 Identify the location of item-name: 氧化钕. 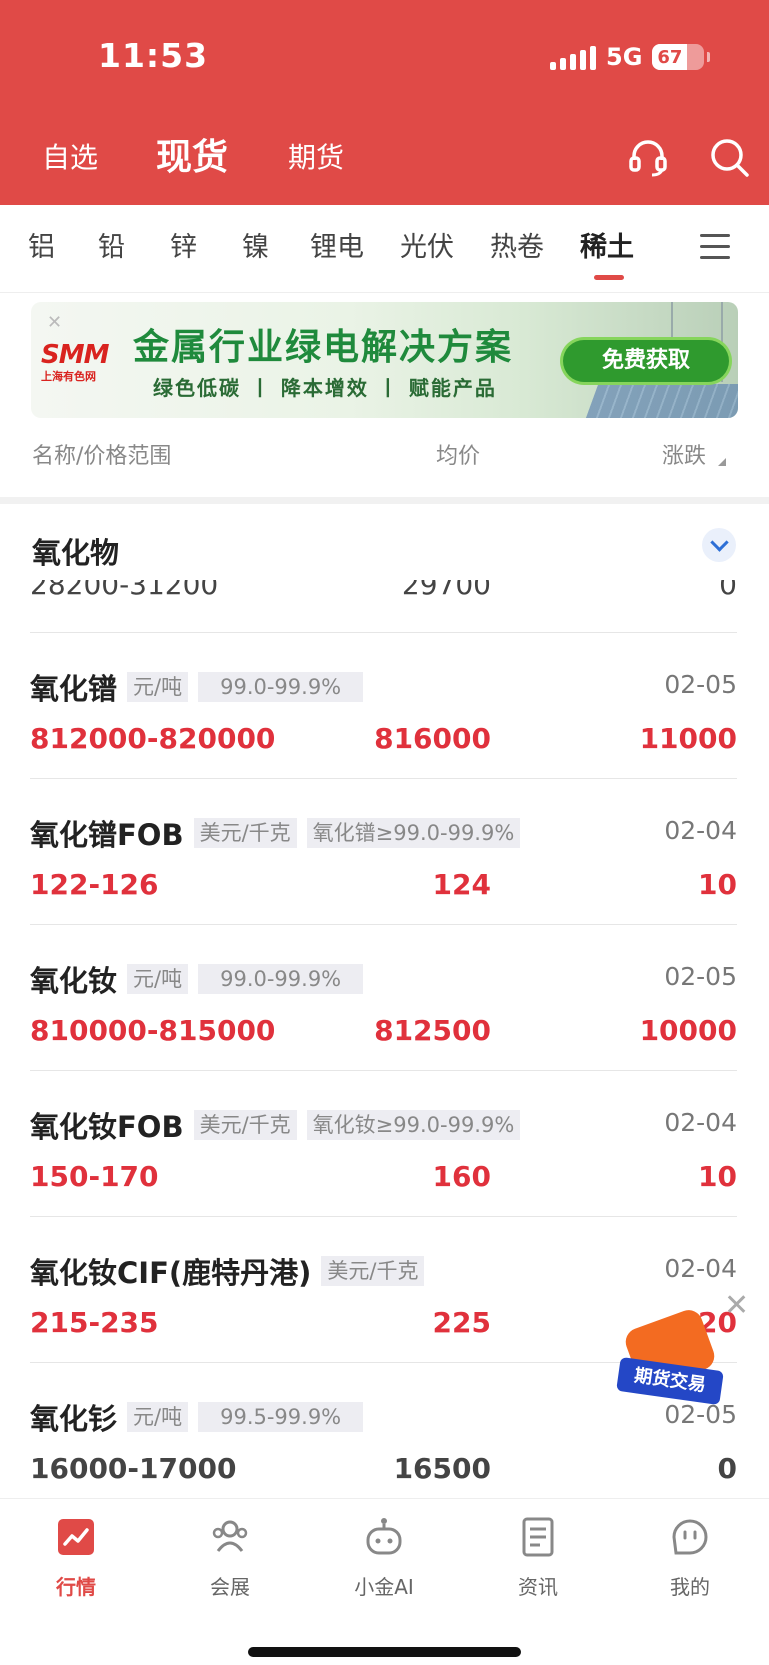
(74, 981).